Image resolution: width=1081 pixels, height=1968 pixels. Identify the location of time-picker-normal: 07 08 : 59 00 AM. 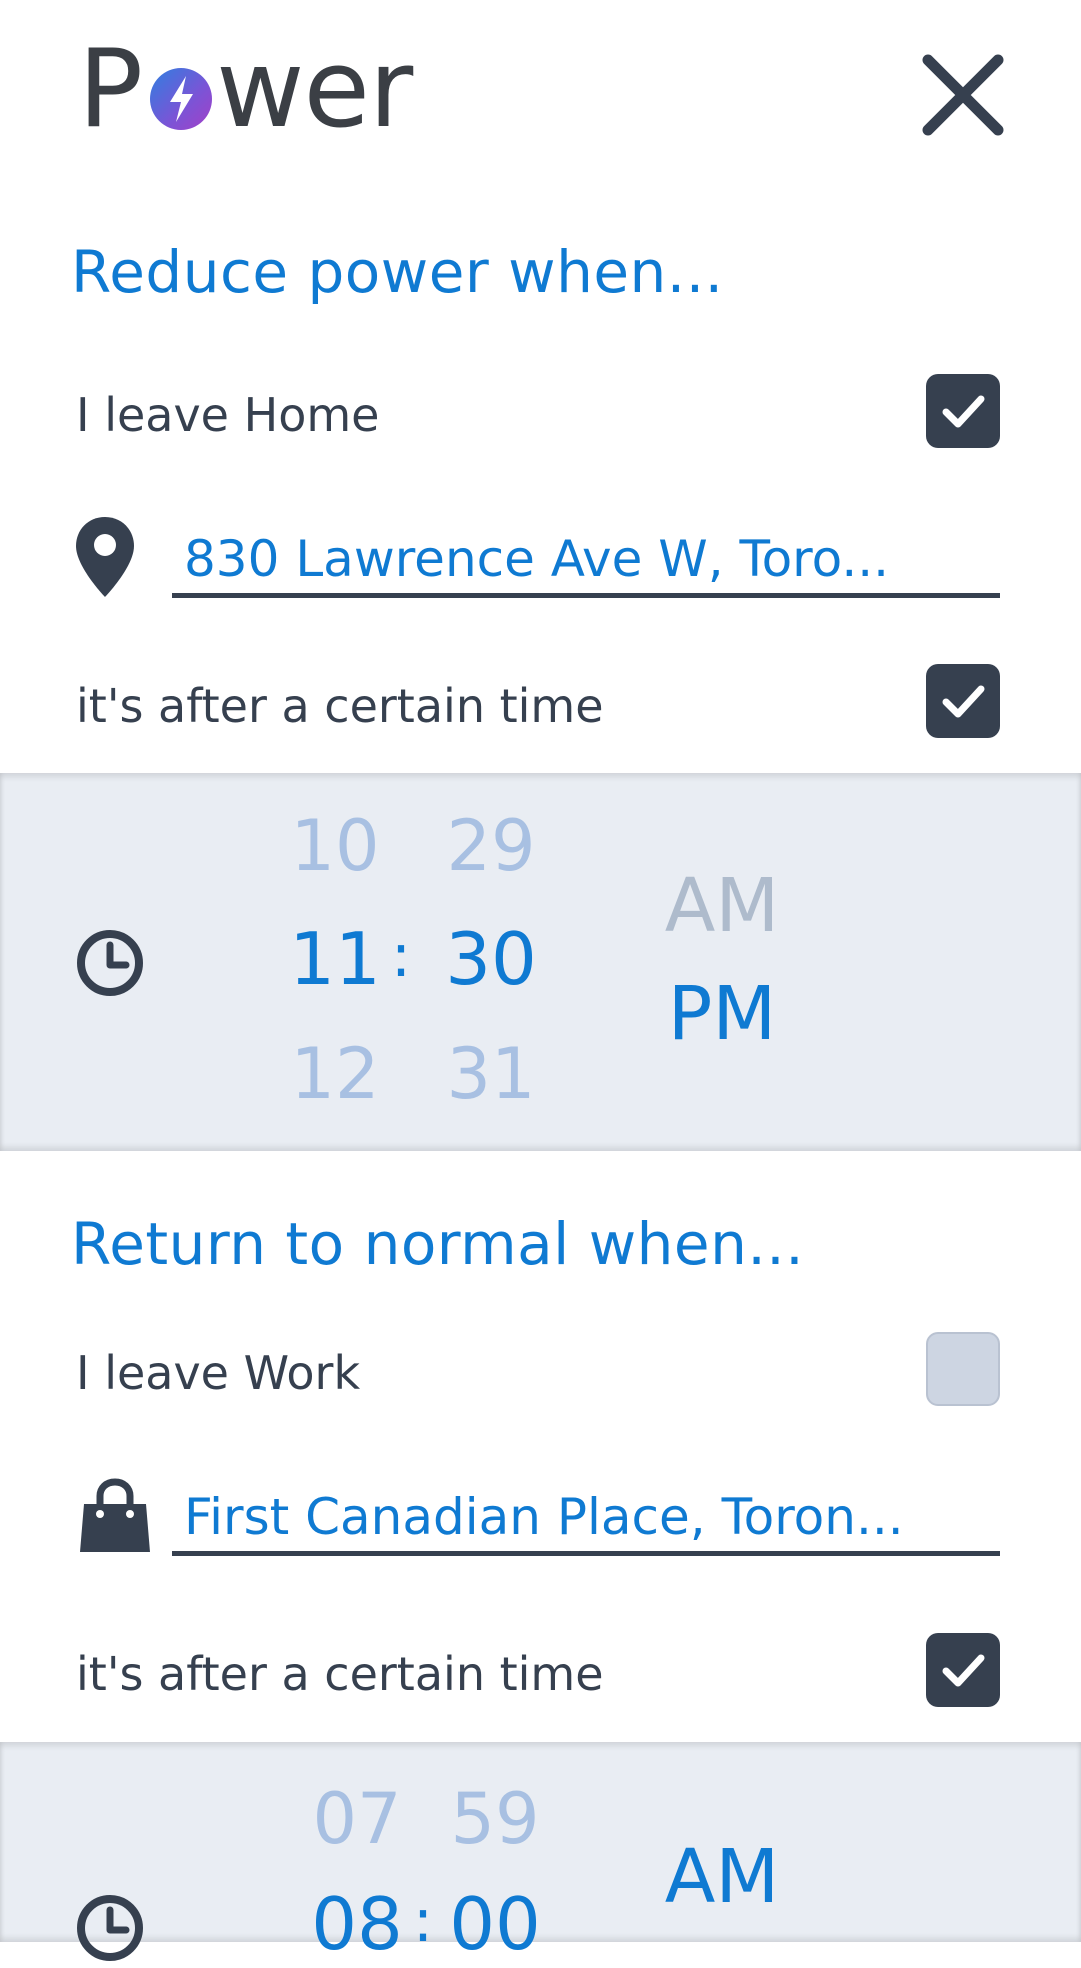
(540, 1854).